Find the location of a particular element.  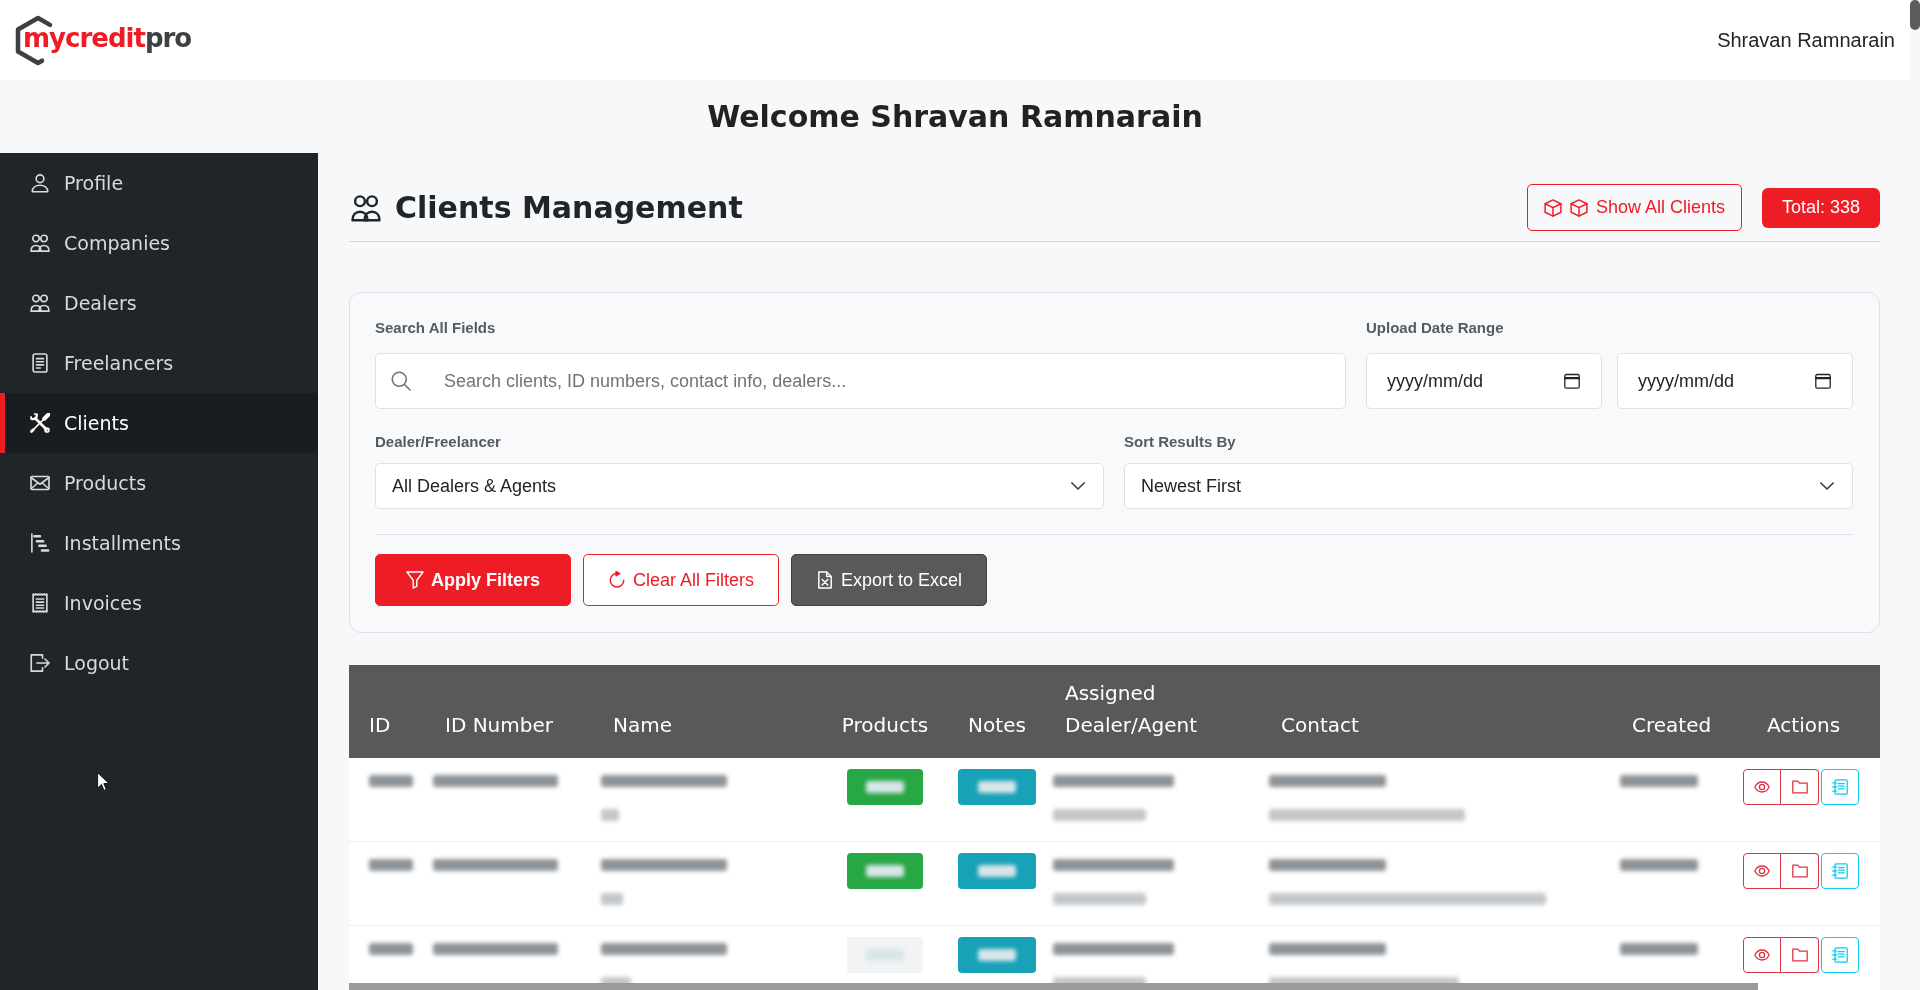

dropdown-select: Newest First is located at coordinates (1488, 486).